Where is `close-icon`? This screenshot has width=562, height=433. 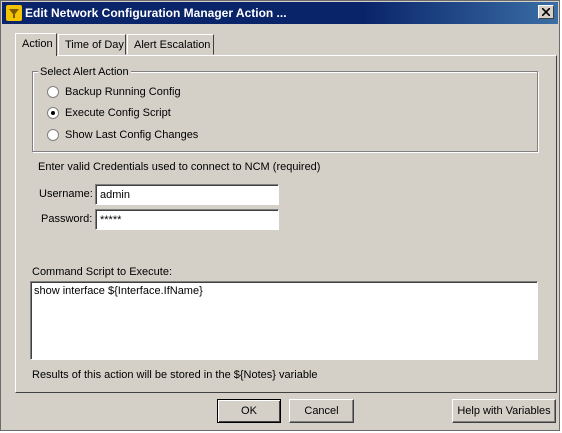
close-icon is located at coordinates (546, 12).